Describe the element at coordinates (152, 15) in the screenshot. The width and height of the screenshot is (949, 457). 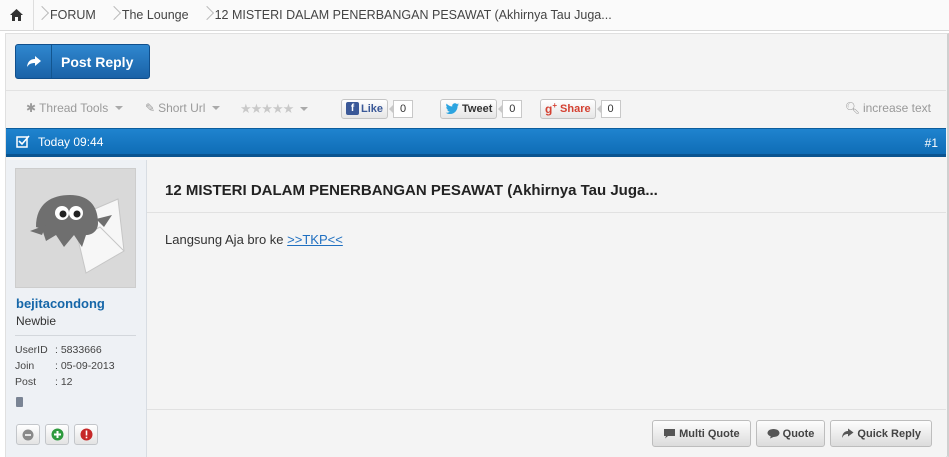
I see `breadcrumb-the-lounge: The Lounge` at that location.